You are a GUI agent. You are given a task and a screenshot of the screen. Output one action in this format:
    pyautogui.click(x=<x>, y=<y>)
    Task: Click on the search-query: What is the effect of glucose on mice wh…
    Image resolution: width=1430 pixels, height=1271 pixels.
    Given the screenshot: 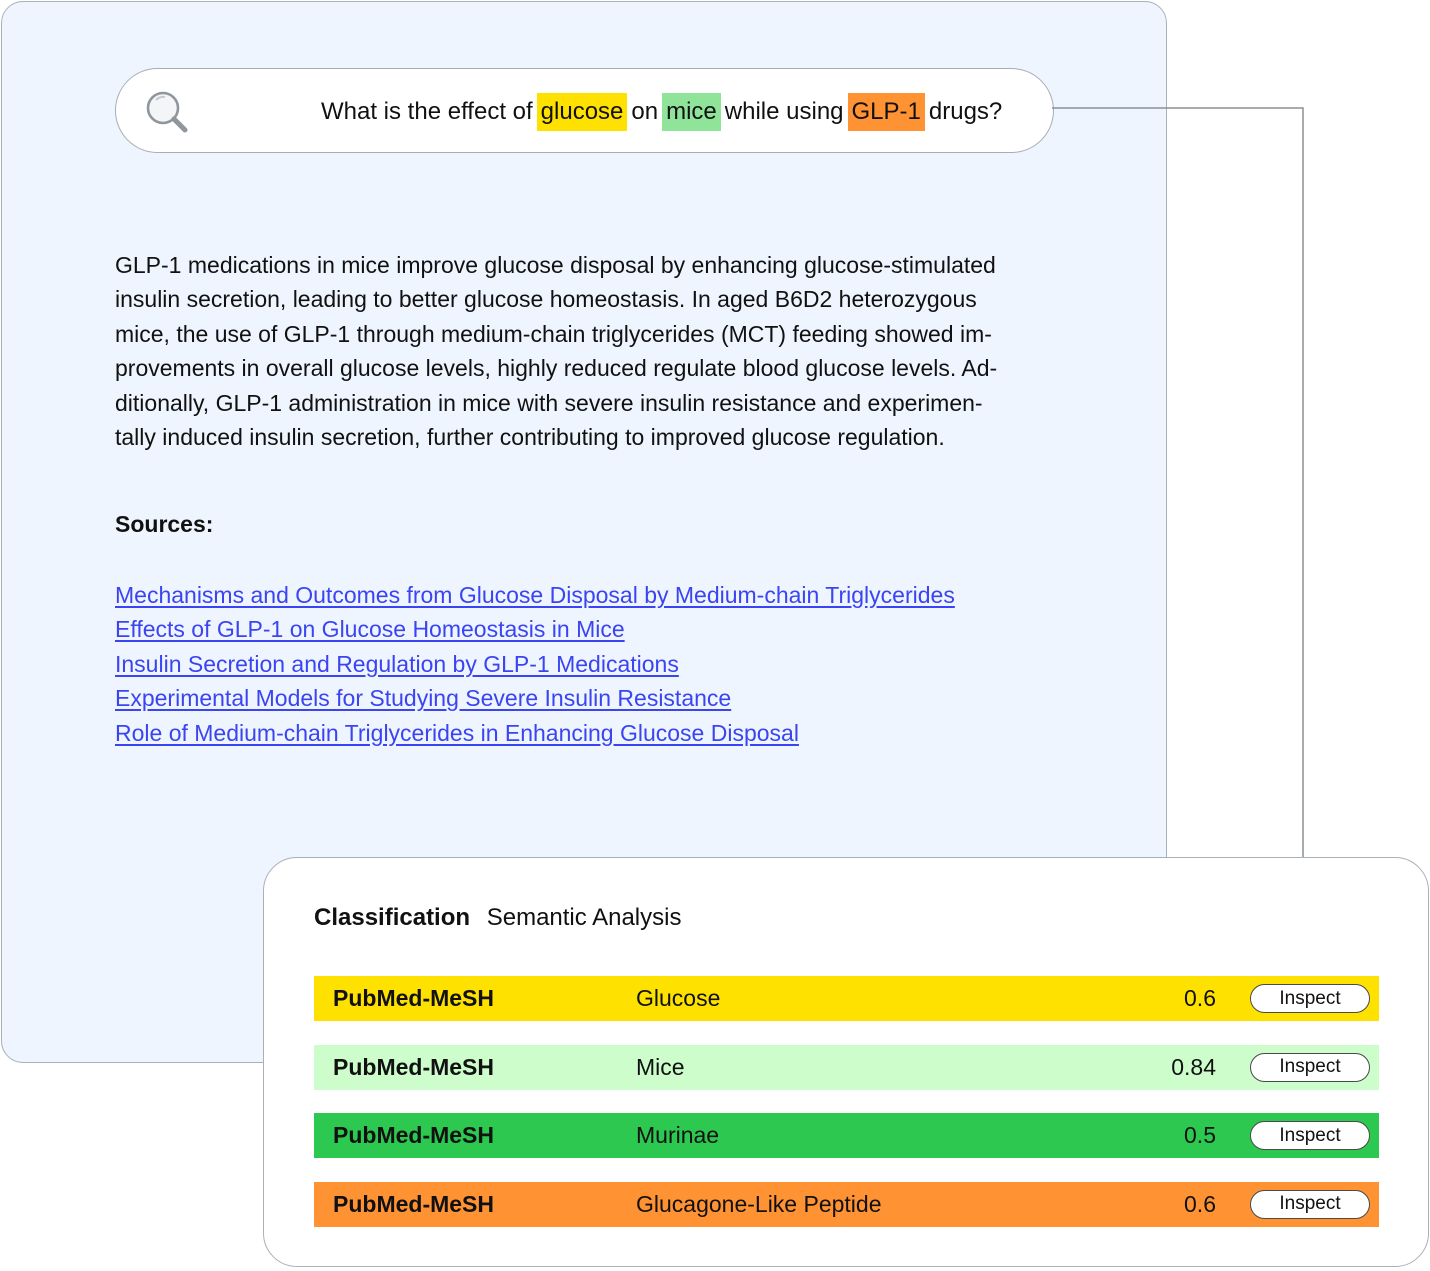 What is the action you would take?
    pyautogui.click(x=661, y=111)
    